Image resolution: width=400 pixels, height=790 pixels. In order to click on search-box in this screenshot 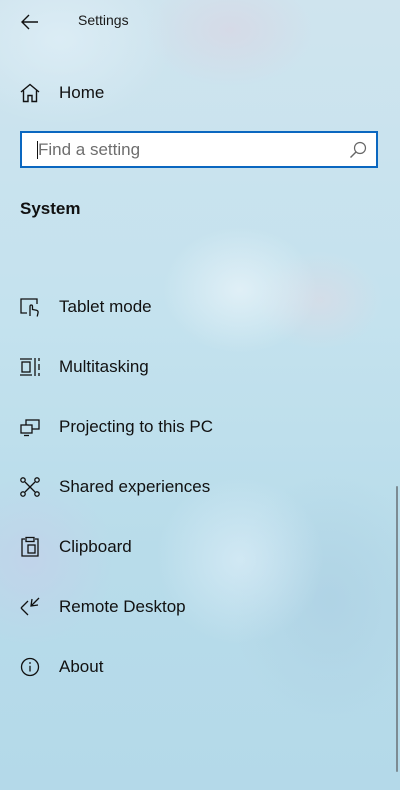, I will do `click(199, 149)`.